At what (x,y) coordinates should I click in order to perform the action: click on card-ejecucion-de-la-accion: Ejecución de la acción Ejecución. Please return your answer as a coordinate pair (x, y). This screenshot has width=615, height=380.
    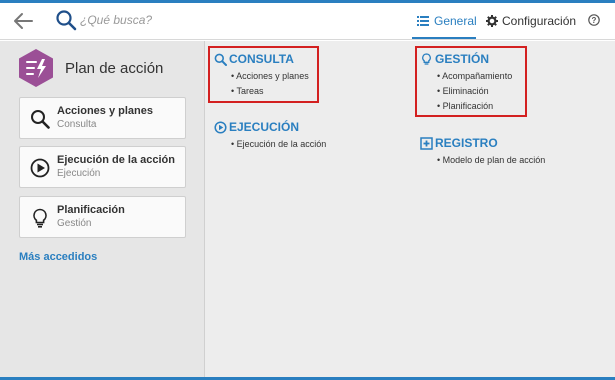
    Looking at the image, I should click on (102, 167).